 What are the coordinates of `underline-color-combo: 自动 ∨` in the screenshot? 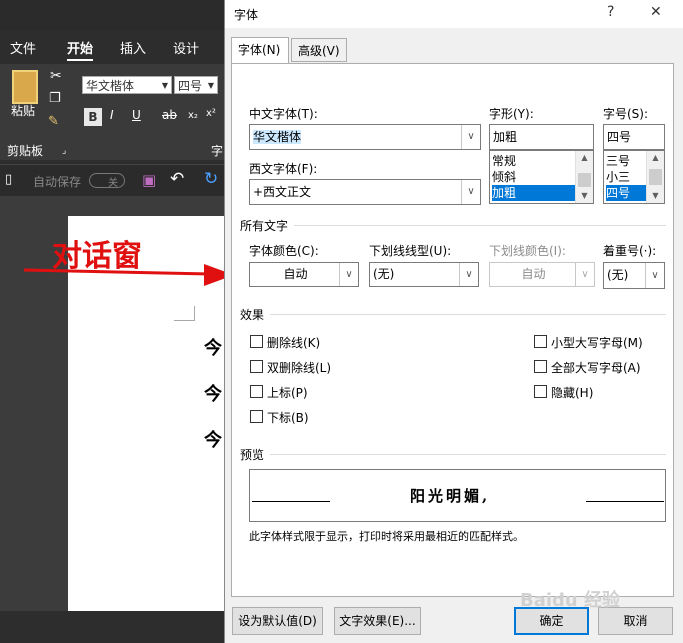 It's located at (542, 274).